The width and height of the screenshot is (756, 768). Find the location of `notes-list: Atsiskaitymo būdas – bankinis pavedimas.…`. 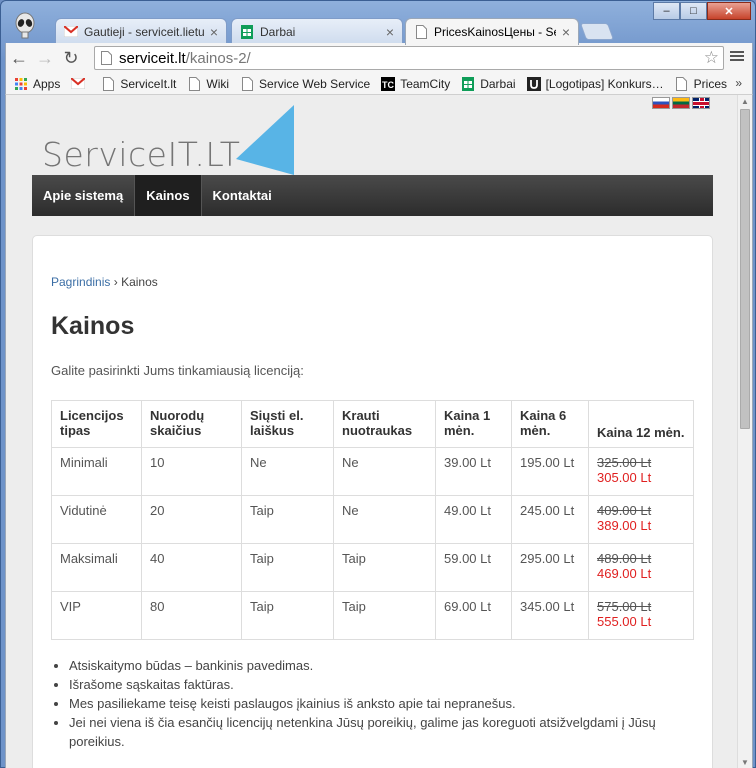

notes-list: Atsiskaitymo būdas – bankinis pavedimas.… is located at coordinates (369, 703).